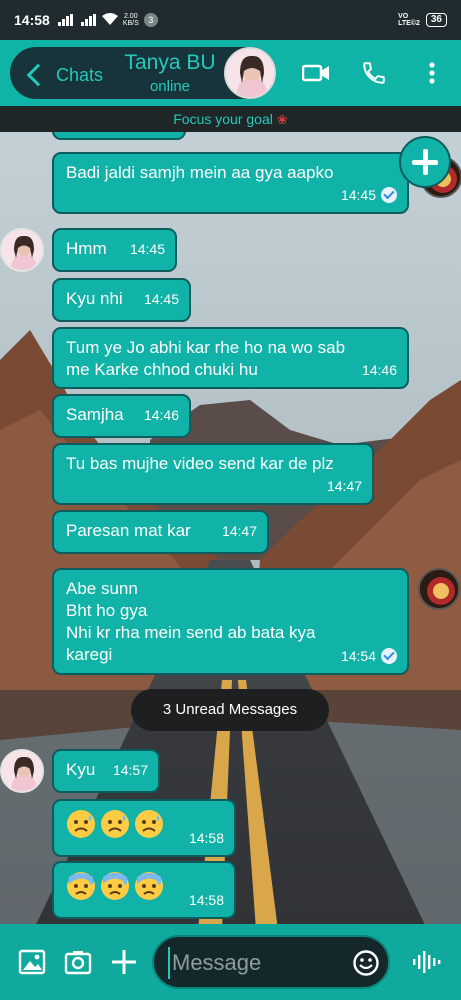 Image resolution: width=461 pixels, height=1000 pixels. What do you see at coordinates (32, 20) in the screenshot?
I see `status-time: 14:58` at bounding box center [32, 20].